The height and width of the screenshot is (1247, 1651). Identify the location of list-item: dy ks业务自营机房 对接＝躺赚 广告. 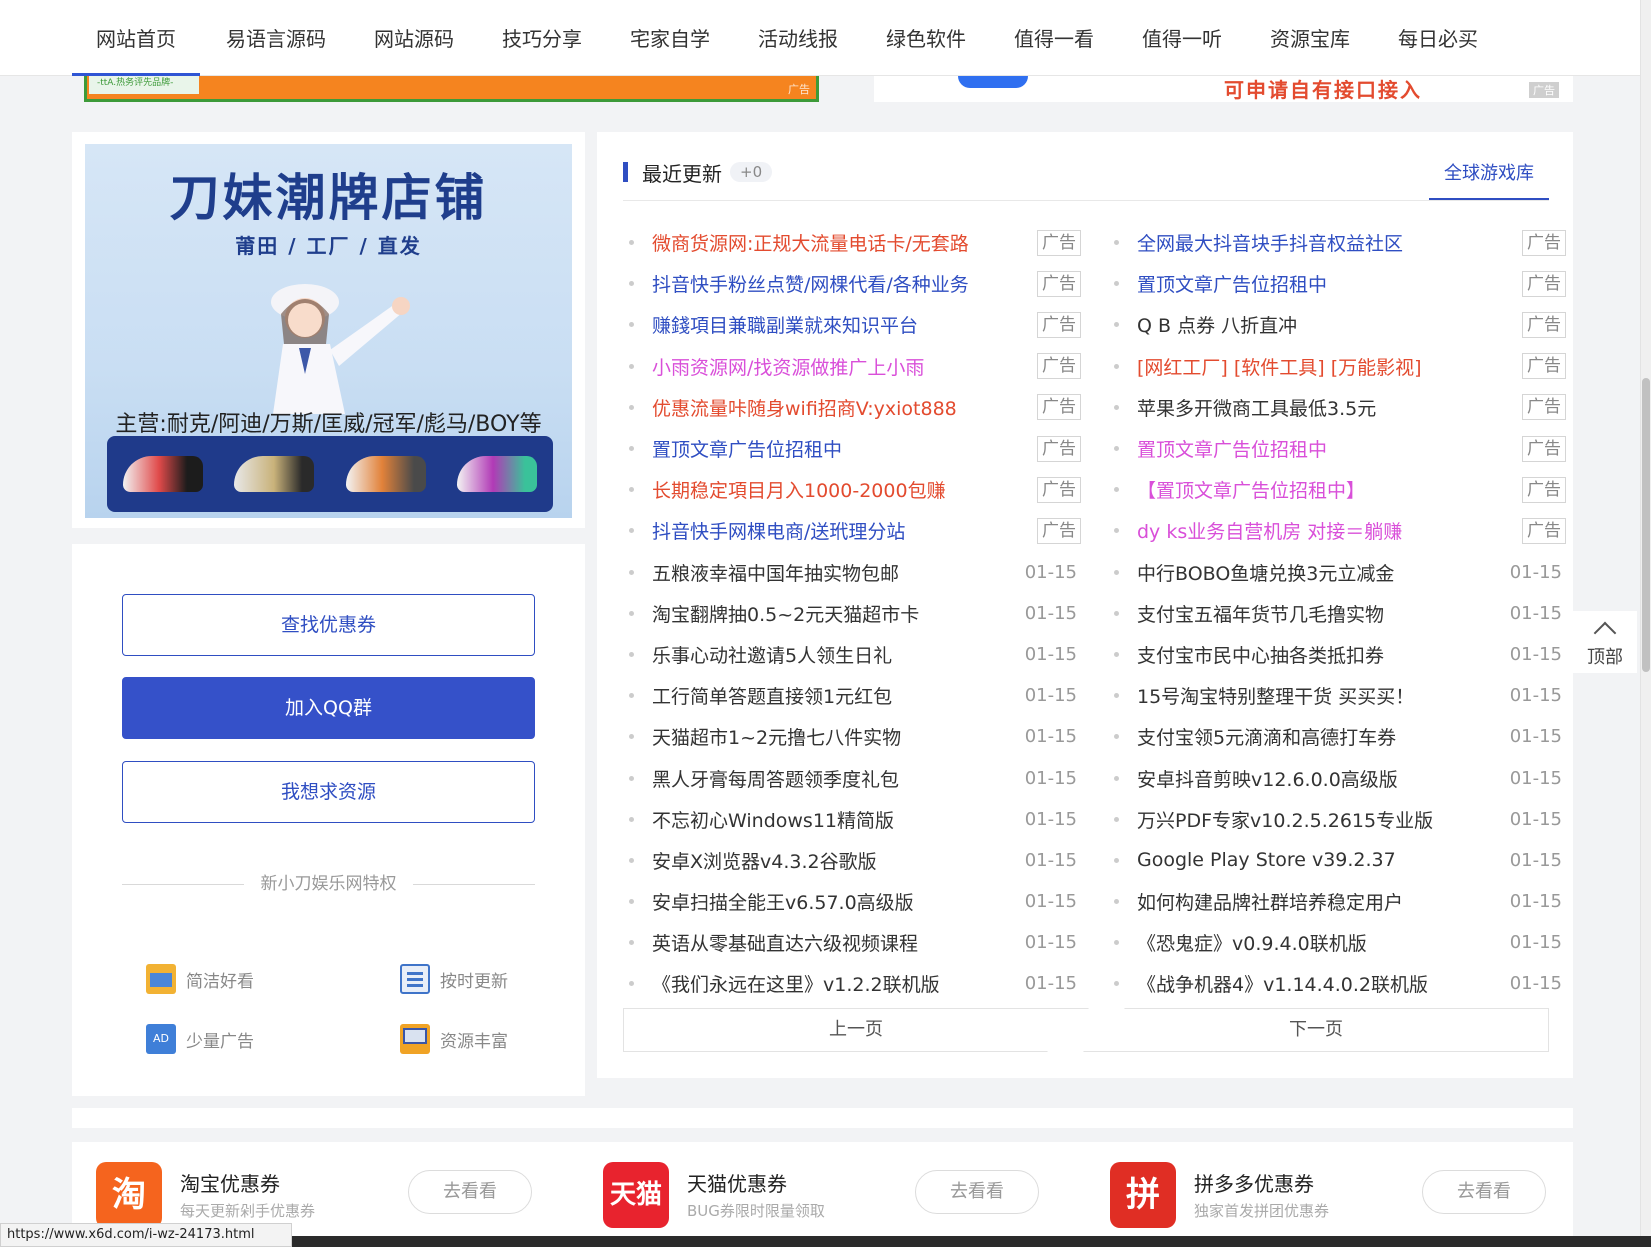
(1337, 530).